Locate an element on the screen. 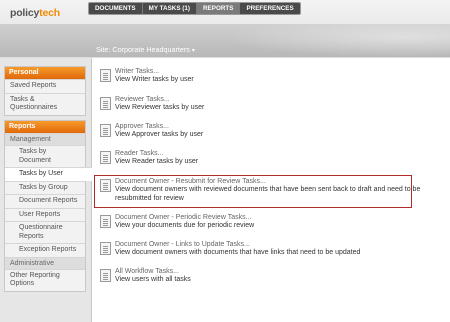  sidebar-group-administrative: Administrative is located at coordinates (45, 262).